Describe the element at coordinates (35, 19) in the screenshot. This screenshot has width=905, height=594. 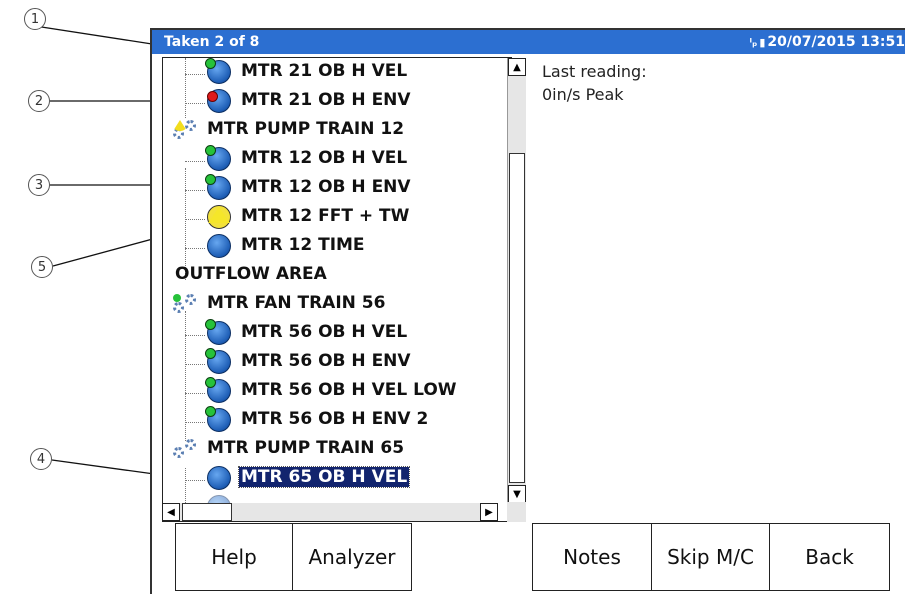
I see `callout-1: 1` at that location.